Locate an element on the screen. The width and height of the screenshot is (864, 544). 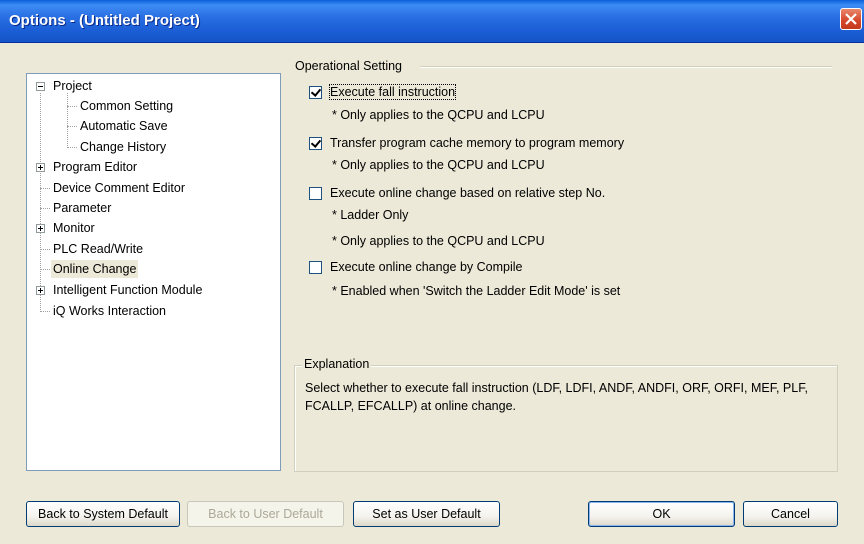
tree-item-label: Change History is located at coordinates (123, 147).